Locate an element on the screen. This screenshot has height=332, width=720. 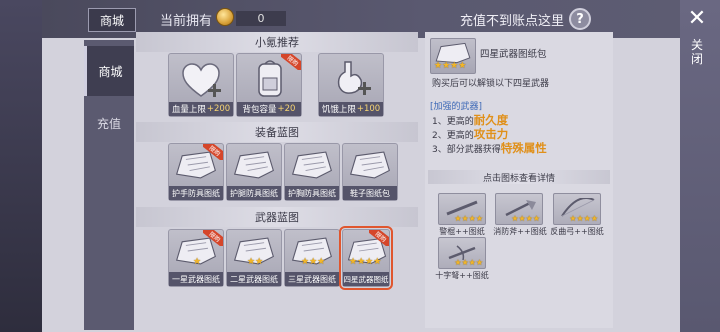
item-label: 饥饿上限 +100 is located at coordinates (351, 109).